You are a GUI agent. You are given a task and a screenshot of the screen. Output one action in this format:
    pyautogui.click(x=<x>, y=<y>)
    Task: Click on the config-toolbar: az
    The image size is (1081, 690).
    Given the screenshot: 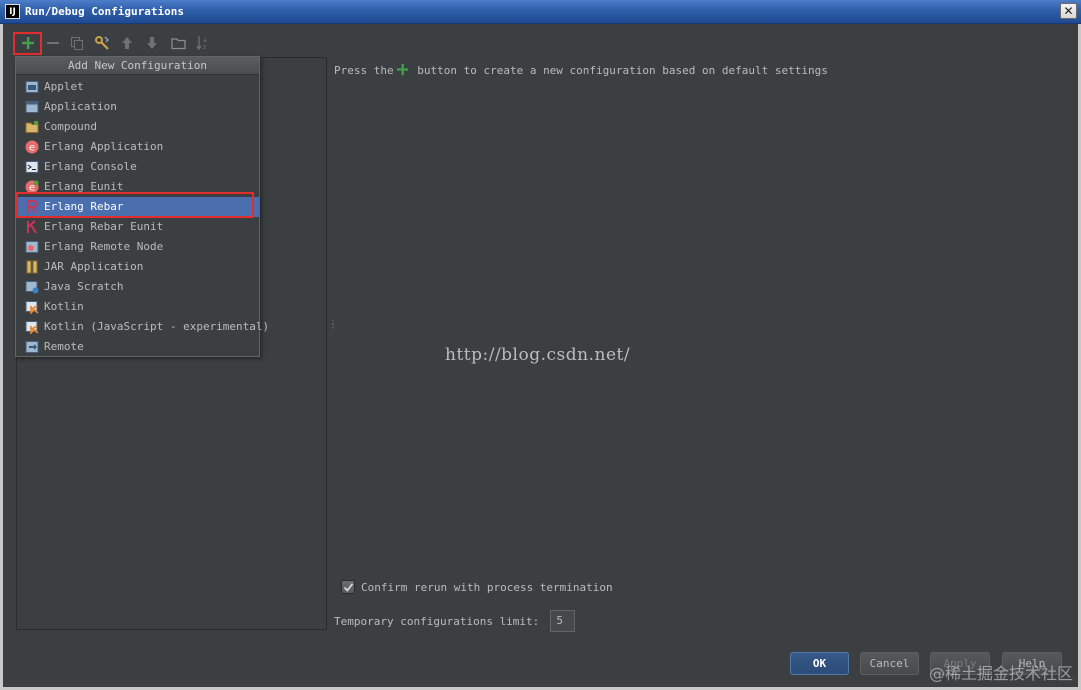 What is the action you would take?
    pyautogui.click(x=128, y=43)
    